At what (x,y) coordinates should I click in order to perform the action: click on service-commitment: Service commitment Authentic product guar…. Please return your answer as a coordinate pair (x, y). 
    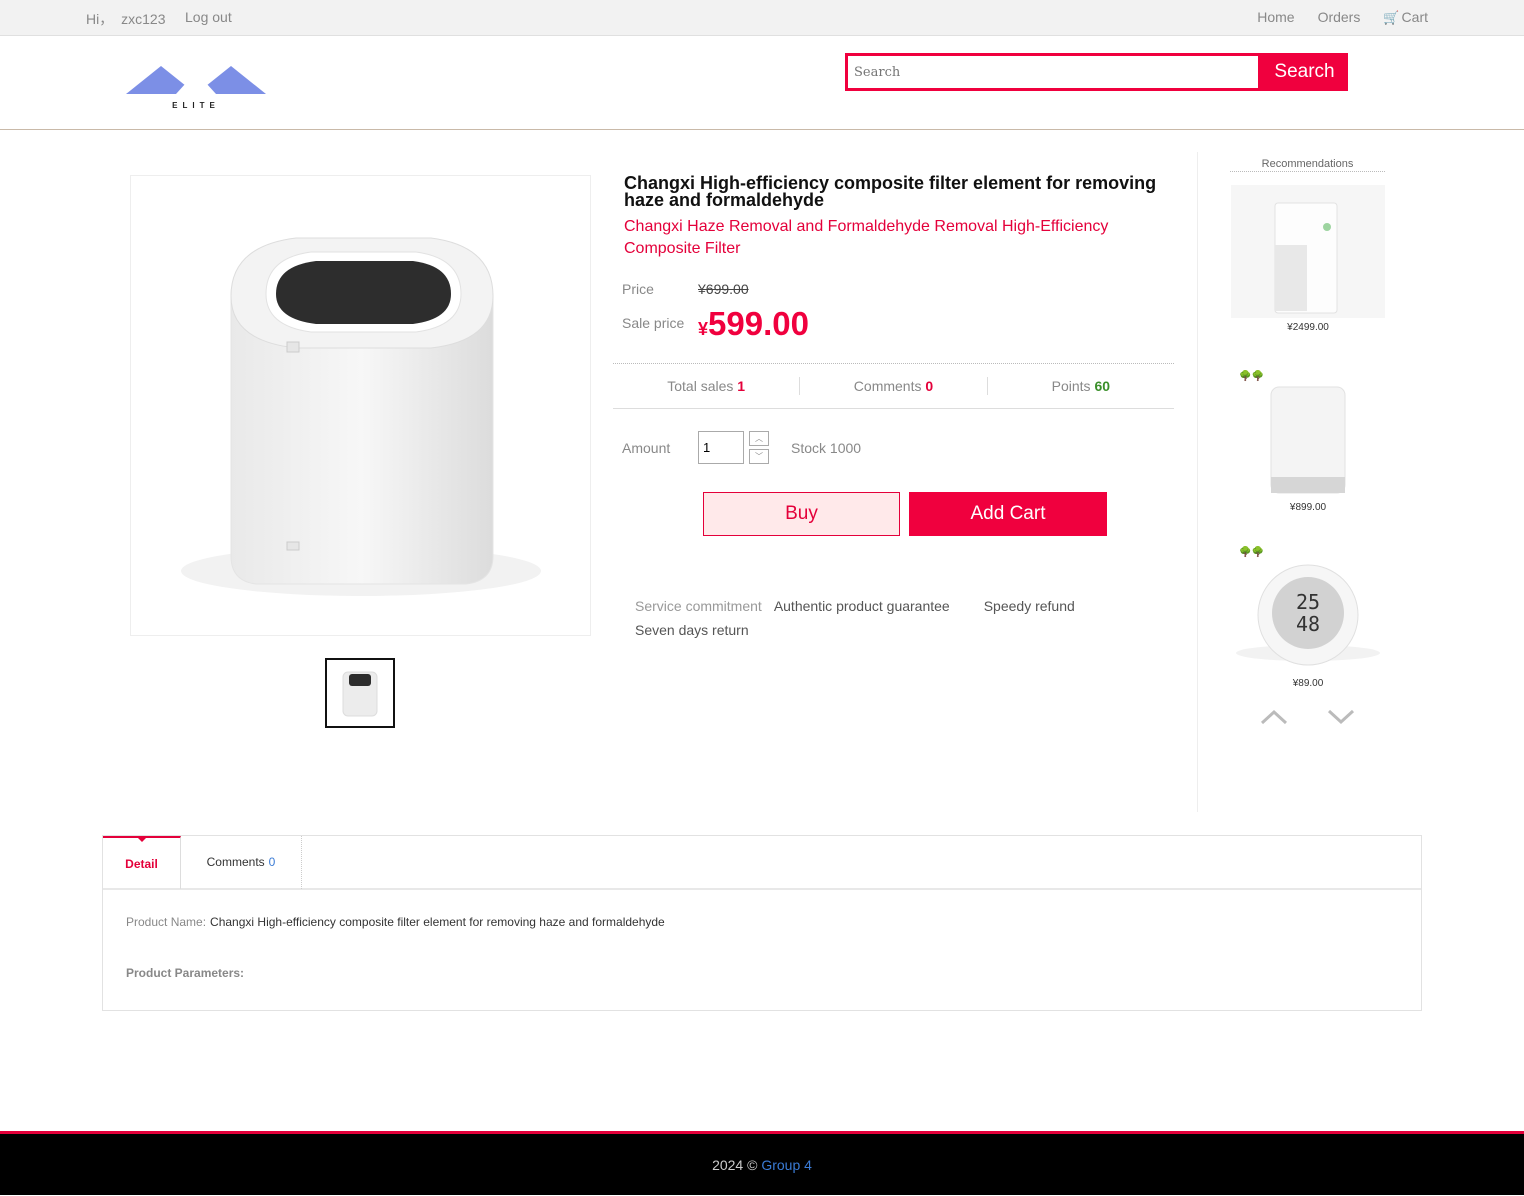
    Looking at the image, I should click on (875, 618).